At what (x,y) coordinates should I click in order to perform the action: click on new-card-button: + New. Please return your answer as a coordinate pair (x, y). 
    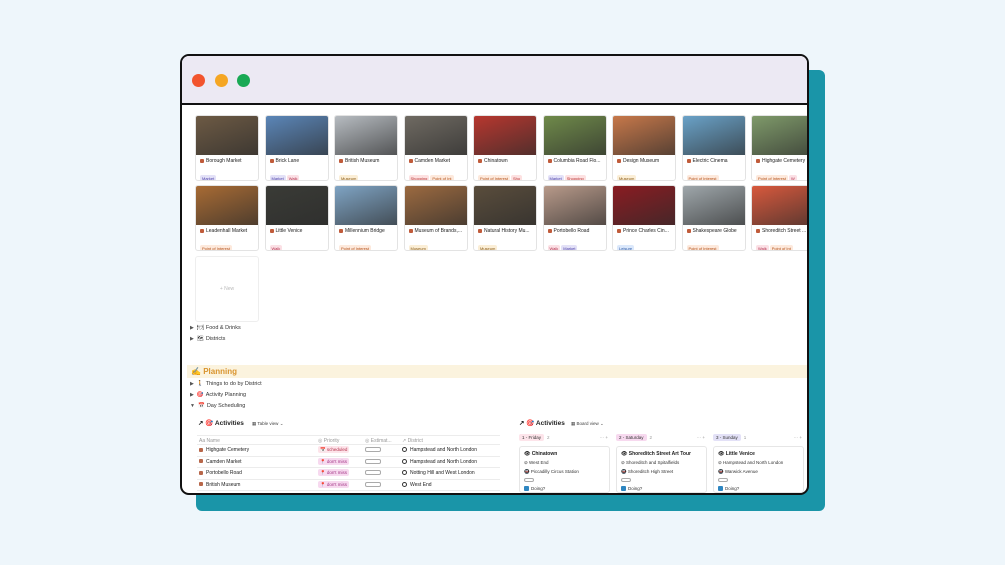
    Looking at the image, I should click on (227, 289).